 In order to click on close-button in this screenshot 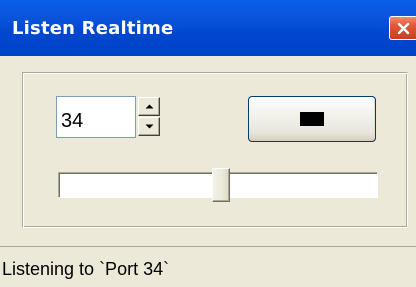, I will do `click(402, 28)`.